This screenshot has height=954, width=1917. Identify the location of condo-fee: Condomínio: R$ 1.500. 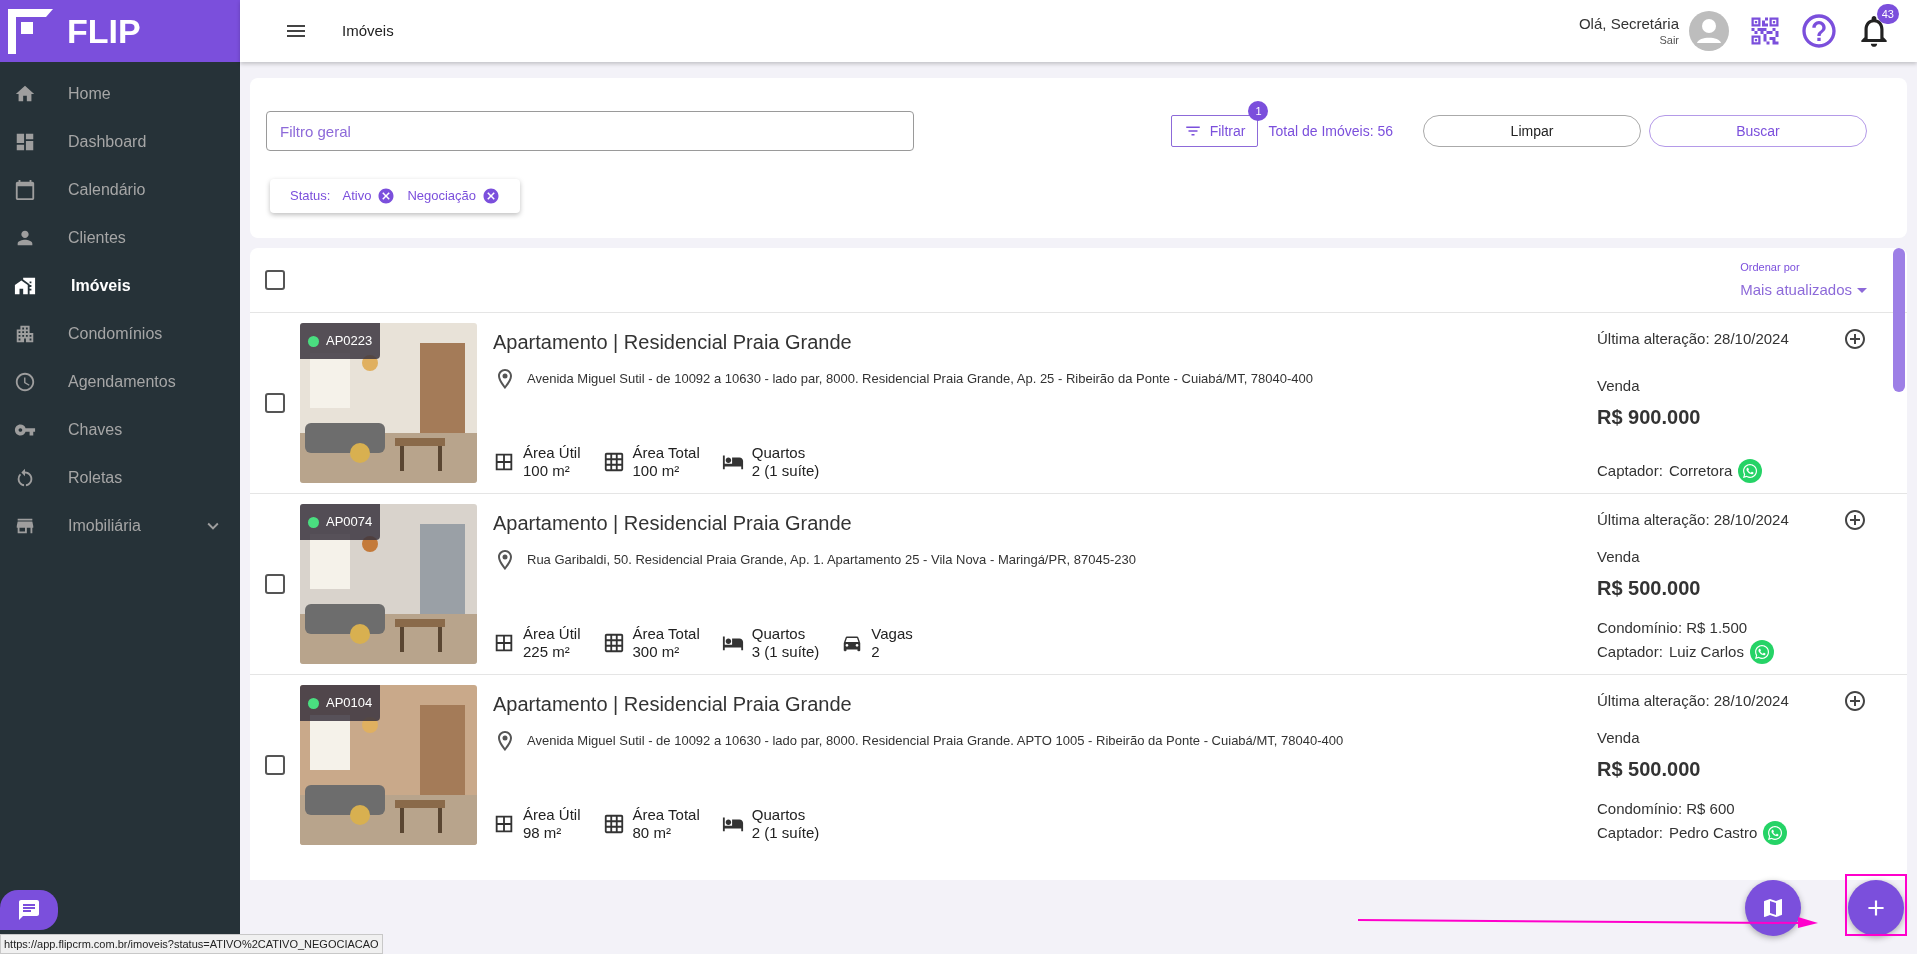
(1673, 627).